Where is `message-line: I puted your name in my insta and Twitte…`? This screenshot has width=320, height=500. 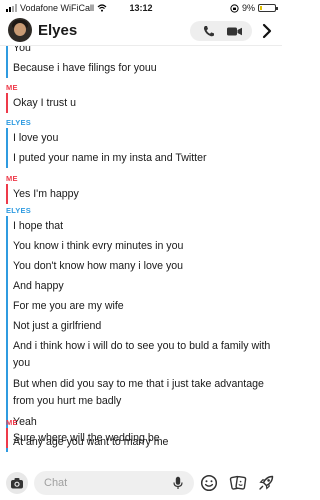 message-line: I puted your name in my insta and Twitte… is located at coordinates (110, 158).